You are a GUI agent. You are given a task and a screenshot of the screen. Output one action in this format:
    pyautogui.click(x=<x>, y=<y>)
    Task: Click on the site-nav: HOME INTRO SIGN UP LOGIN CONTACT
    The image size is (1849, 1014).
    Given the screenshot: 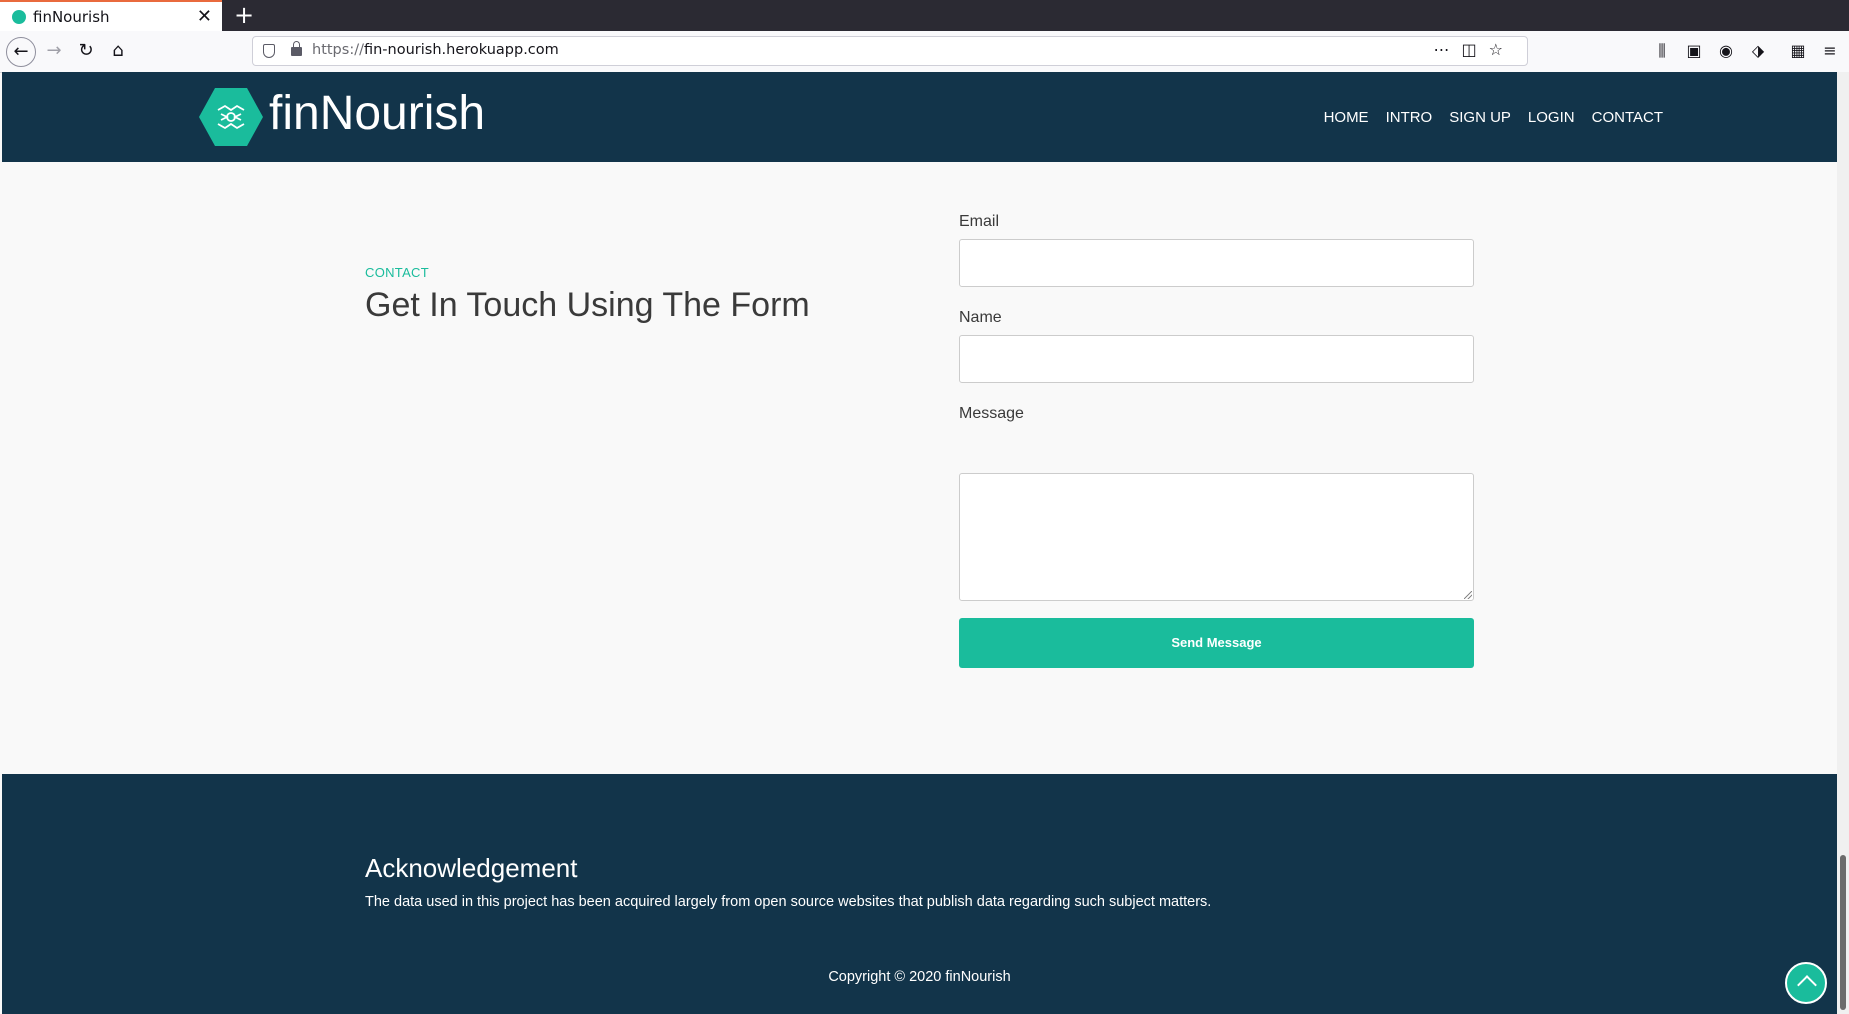 What is the action you would take?
    pyautogui.click(x=1493, y=117)
    